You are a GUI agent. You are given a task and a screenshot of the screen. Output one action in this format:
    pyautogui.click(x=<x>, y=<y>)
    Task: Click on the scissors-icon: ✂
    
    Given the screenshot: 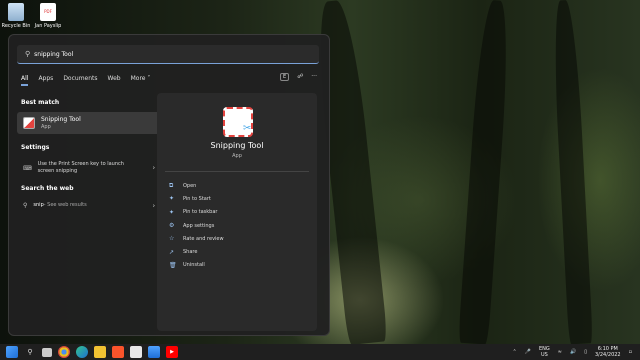 What is the action you would take?
    pyautogui.click(x=247, y=128)
    